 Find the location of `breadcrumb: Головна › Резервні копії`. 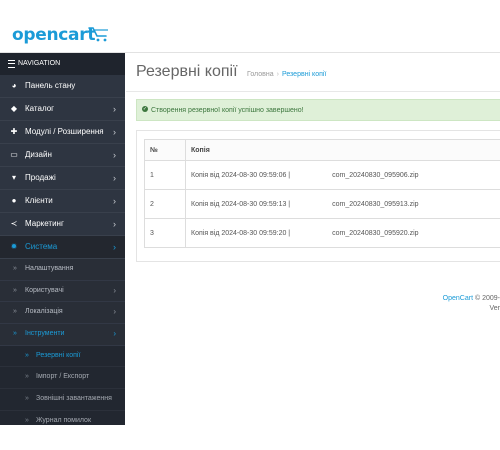

breadcrumb: Головна › Резервні копії is located at coordinates (286, 74).